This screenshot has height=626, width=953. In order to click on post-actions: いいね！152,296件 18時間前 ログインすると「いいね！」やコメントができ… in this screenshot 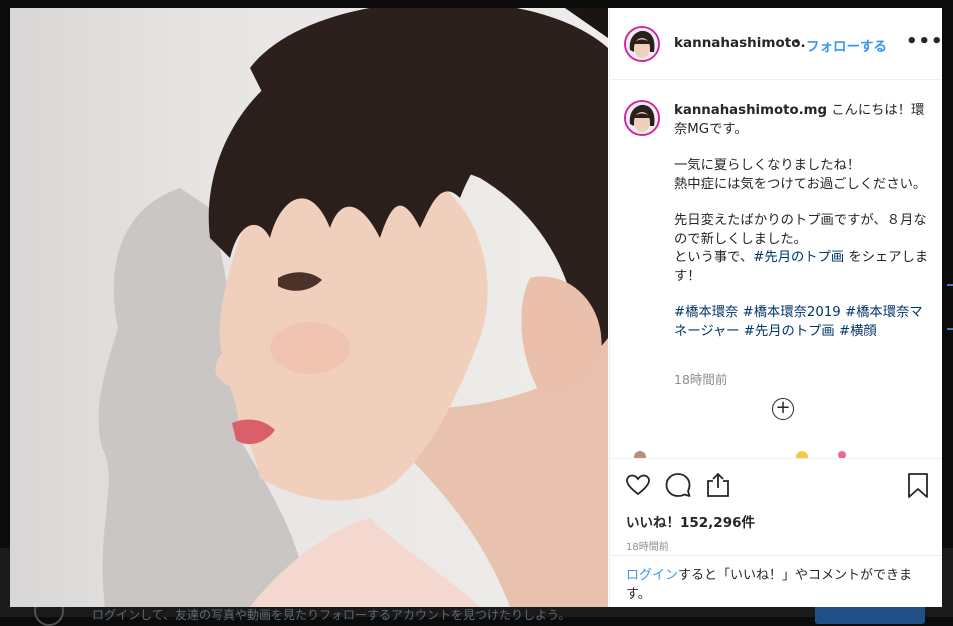, I will do `click(776, 532)`.